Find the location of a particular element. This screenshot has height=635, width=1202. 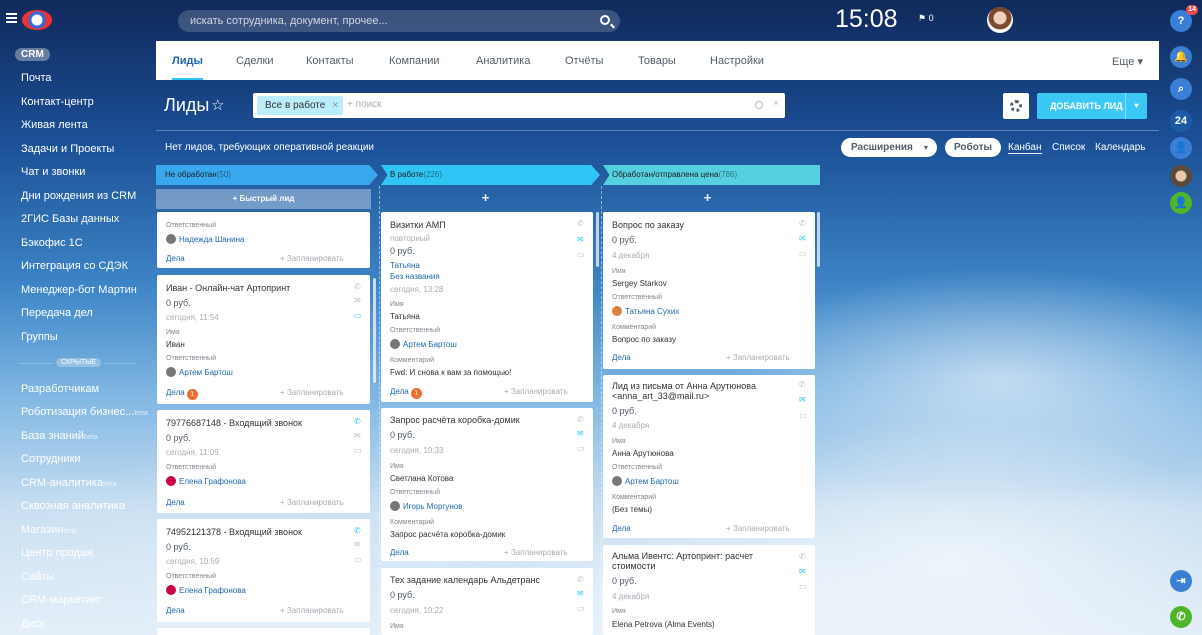

search-icon: ⌕ is located at coordinates (1181, 89).